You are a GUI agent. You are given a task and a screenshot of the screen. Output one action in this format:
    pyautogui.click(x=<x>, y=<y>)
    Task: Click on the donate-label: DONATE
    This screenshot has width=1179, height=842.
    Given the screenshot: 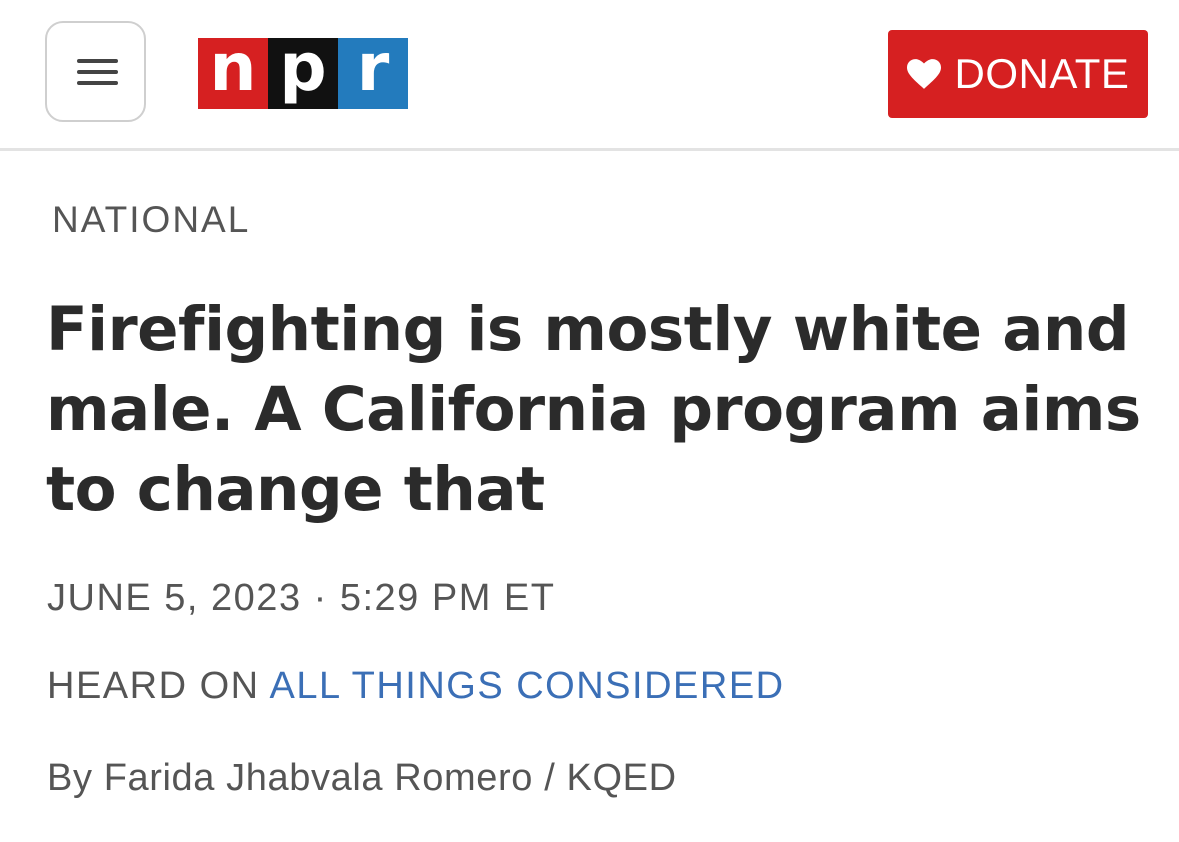 What is the action you would take?
    pyautogui.click(x=1042, y=73)
    